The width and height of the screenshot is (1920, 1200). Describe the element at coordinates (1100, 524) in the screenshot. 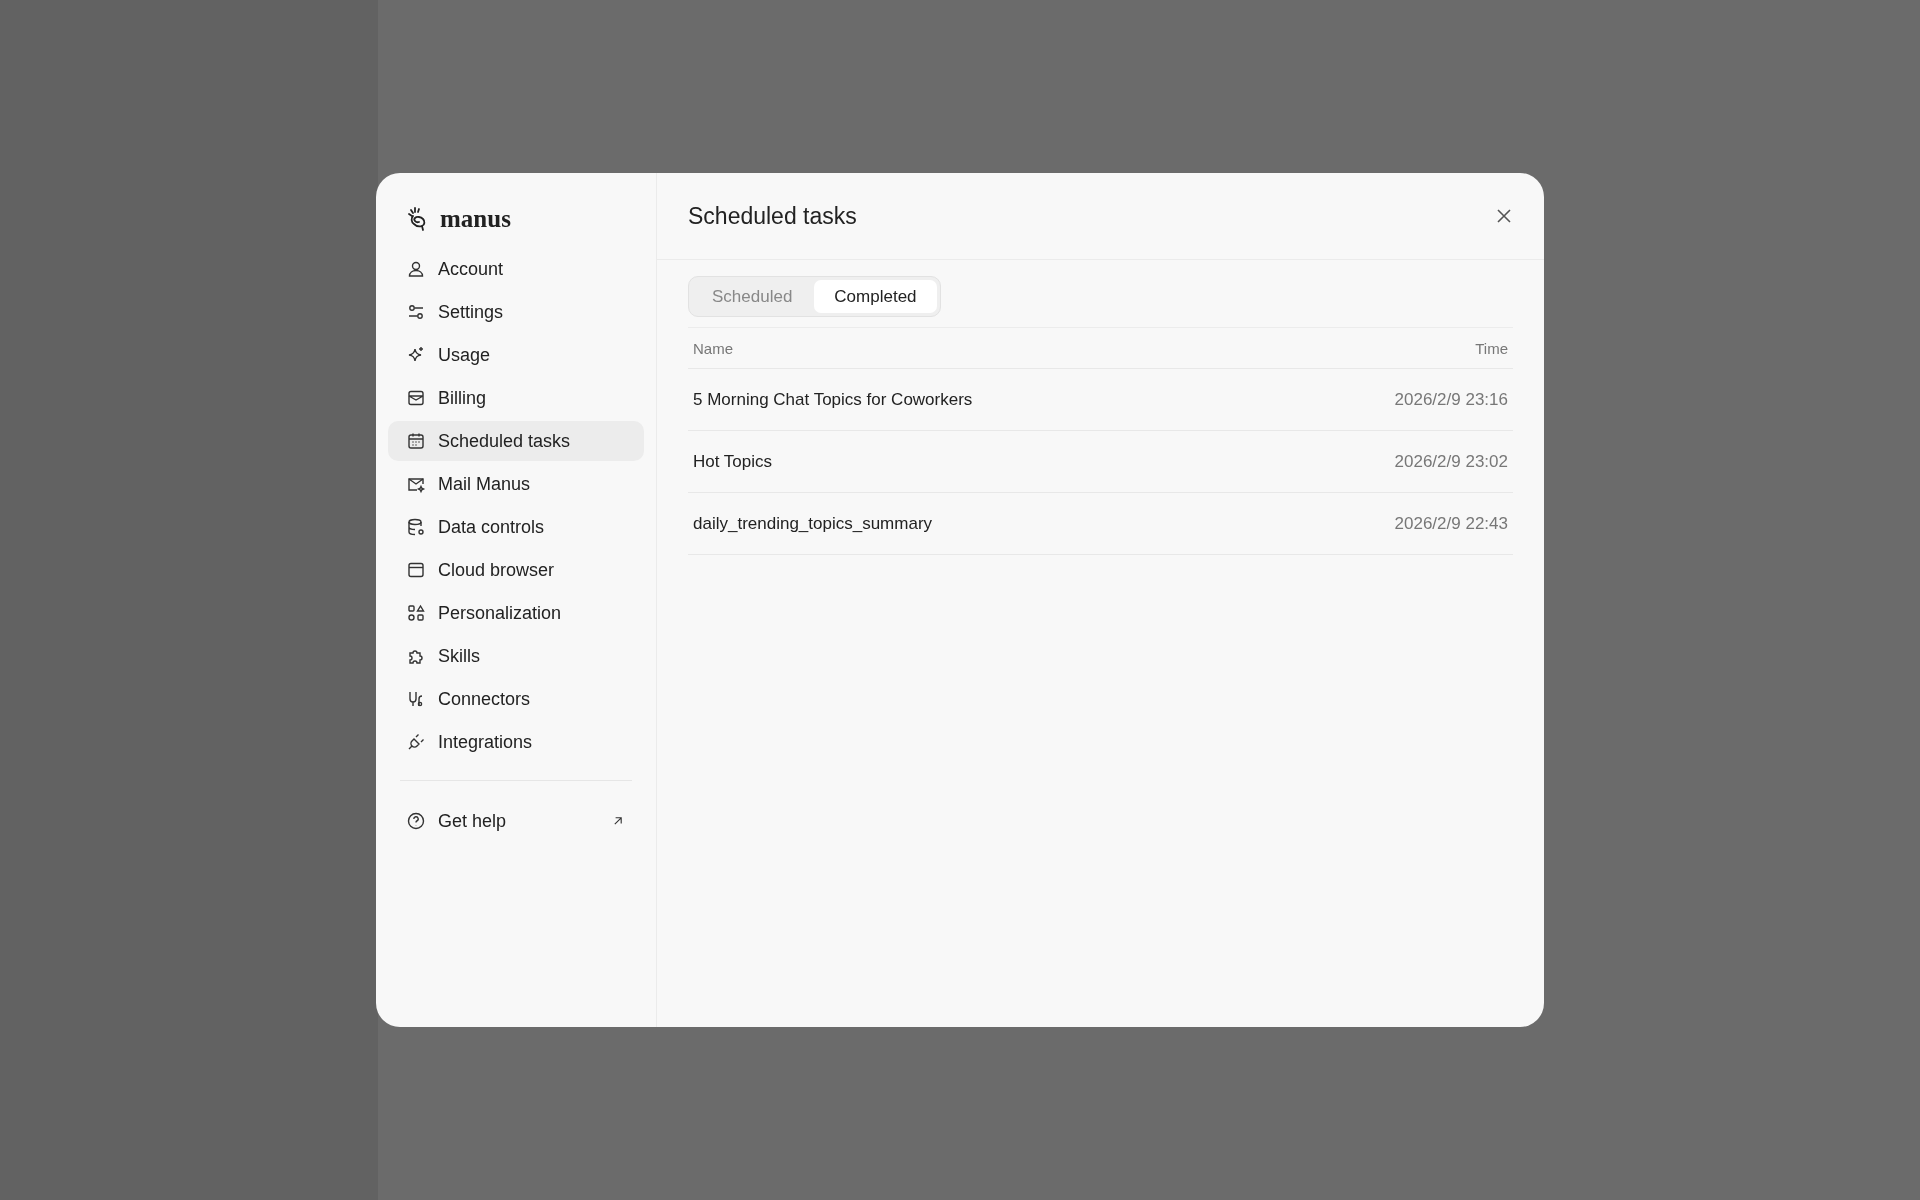

I see `task-row: daily_trending_topics_summary 2026/2/9 22:43` at that location.